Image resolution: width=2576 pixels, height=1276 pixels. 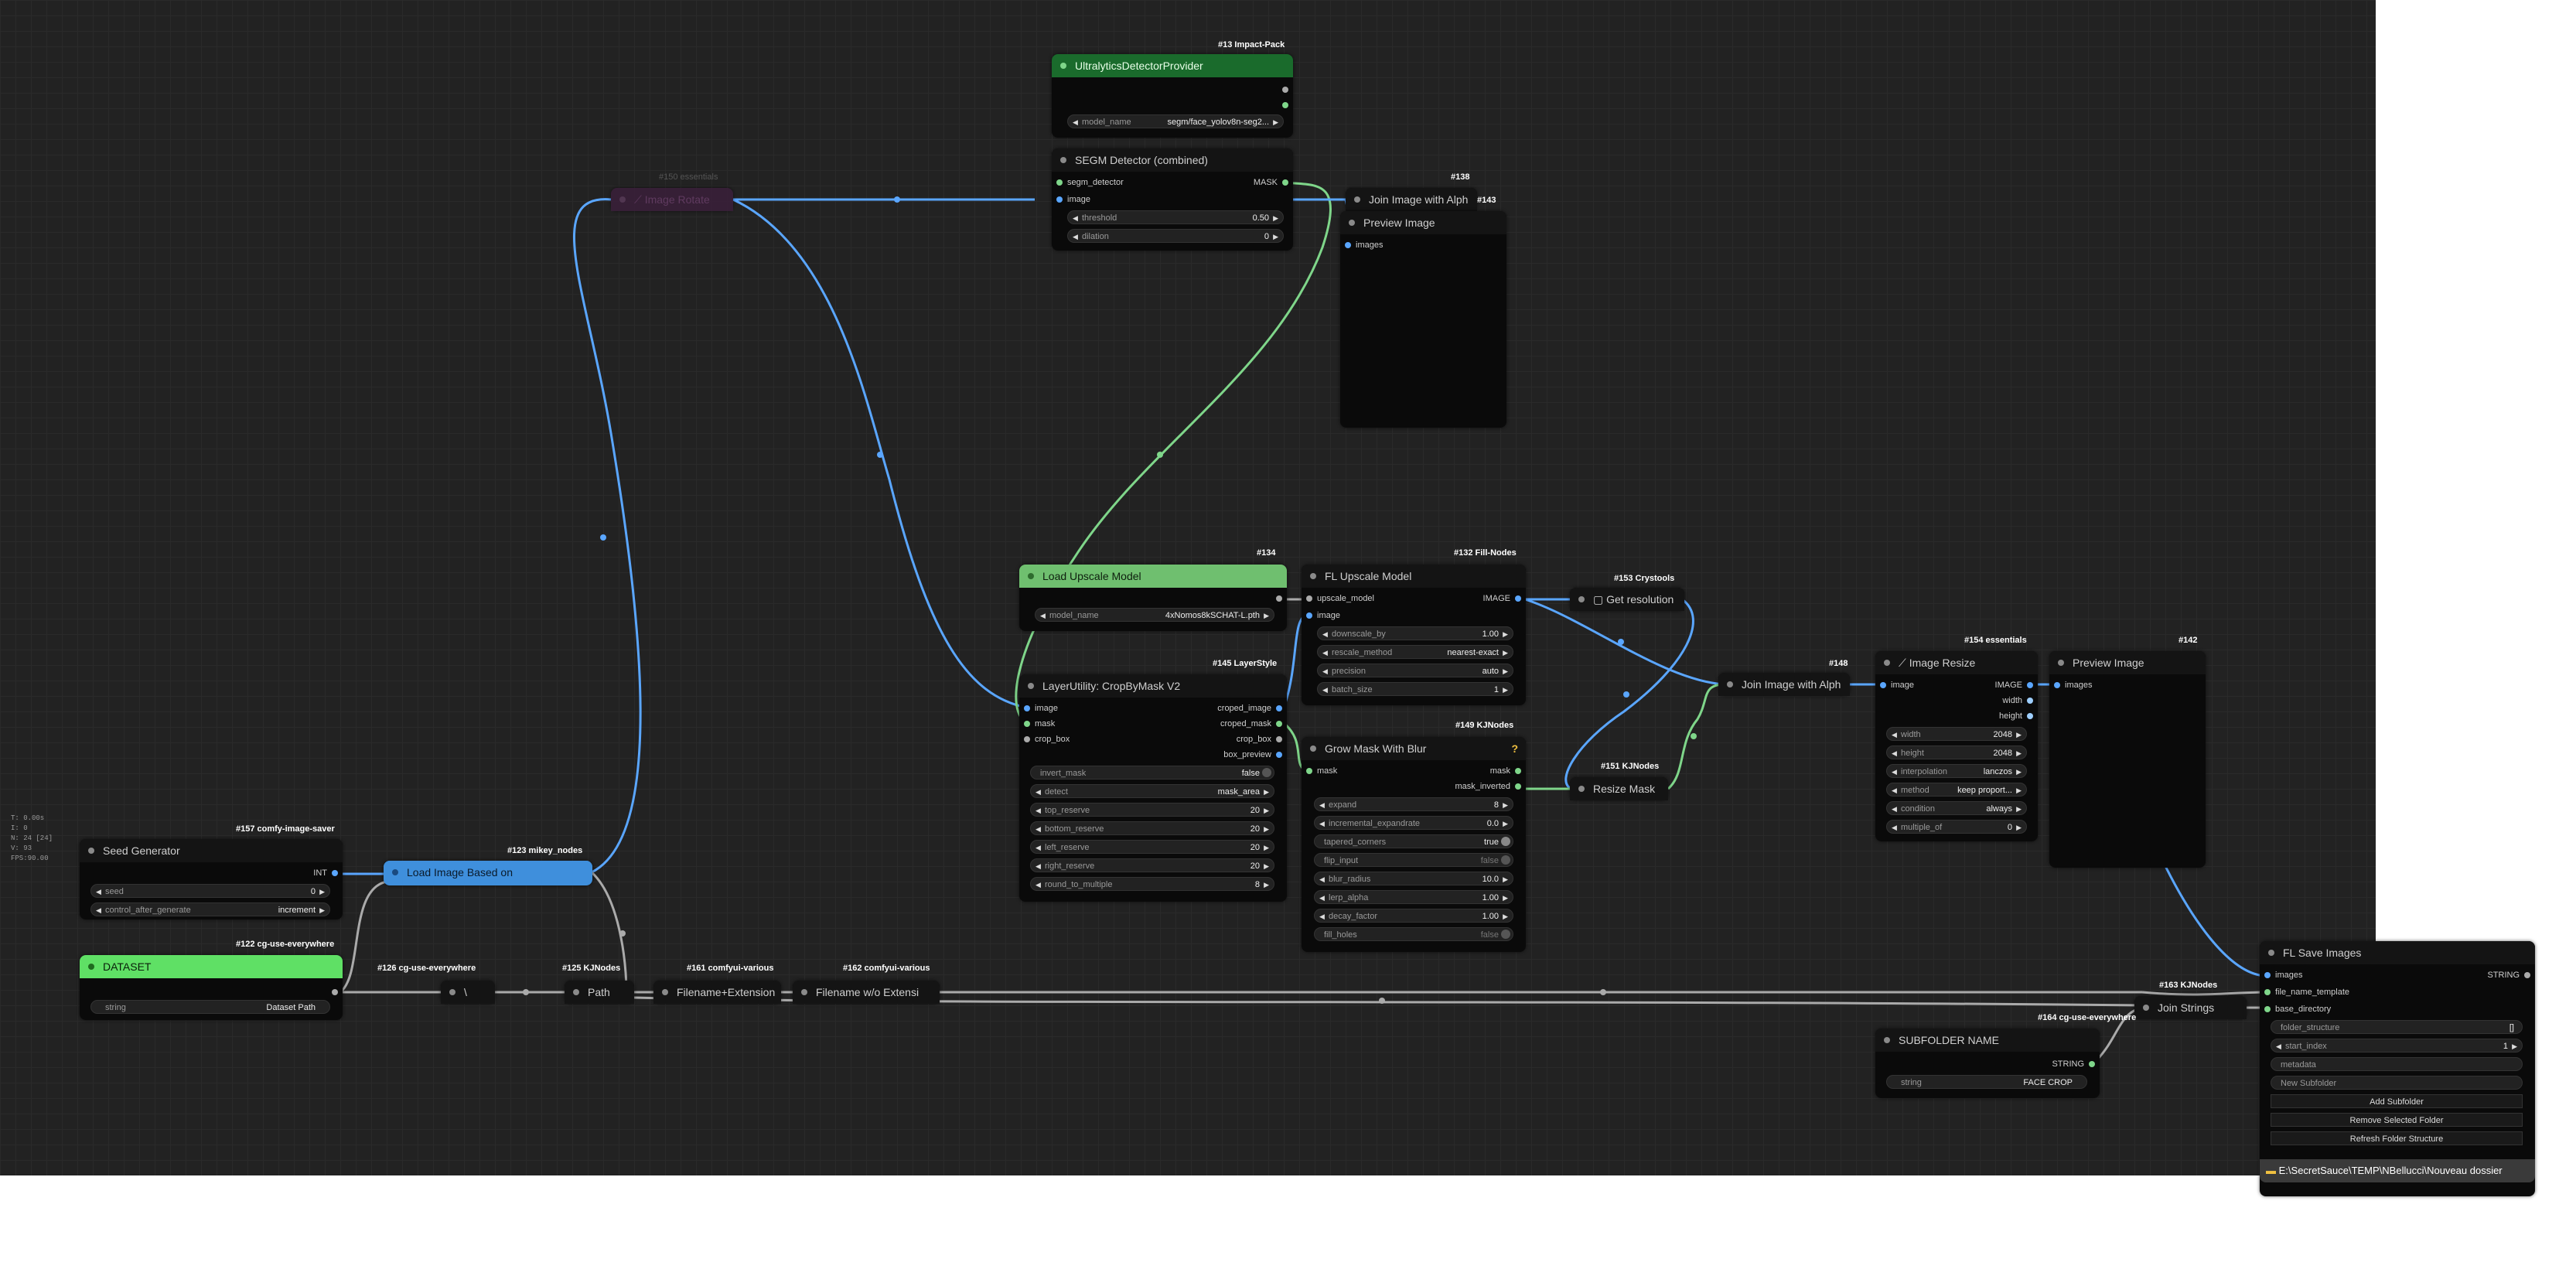 I want to click on node-header: FL Upscale Model, so click(x=1414, y=576).